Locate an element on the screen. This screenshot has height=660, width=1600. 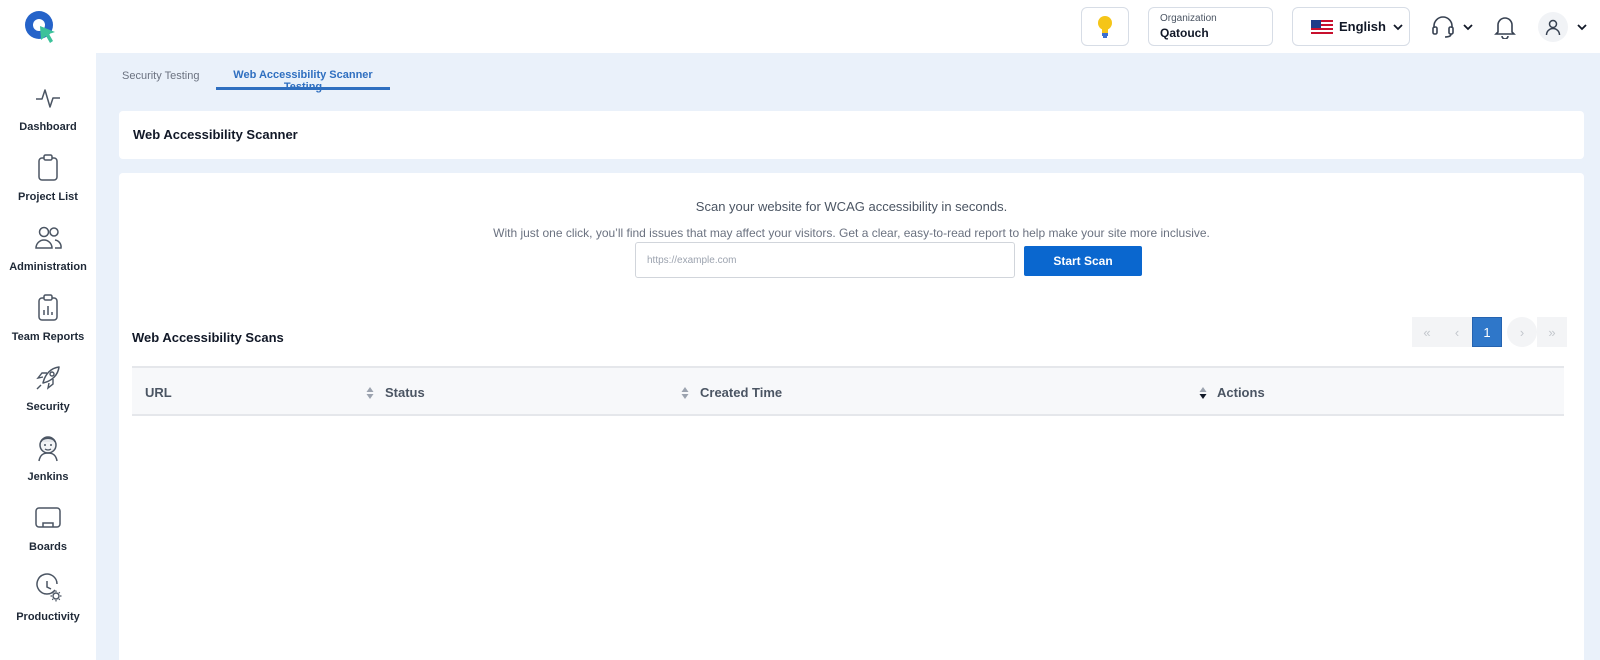
sidebar-item-label: Administration is located at coordinates (48, 267).